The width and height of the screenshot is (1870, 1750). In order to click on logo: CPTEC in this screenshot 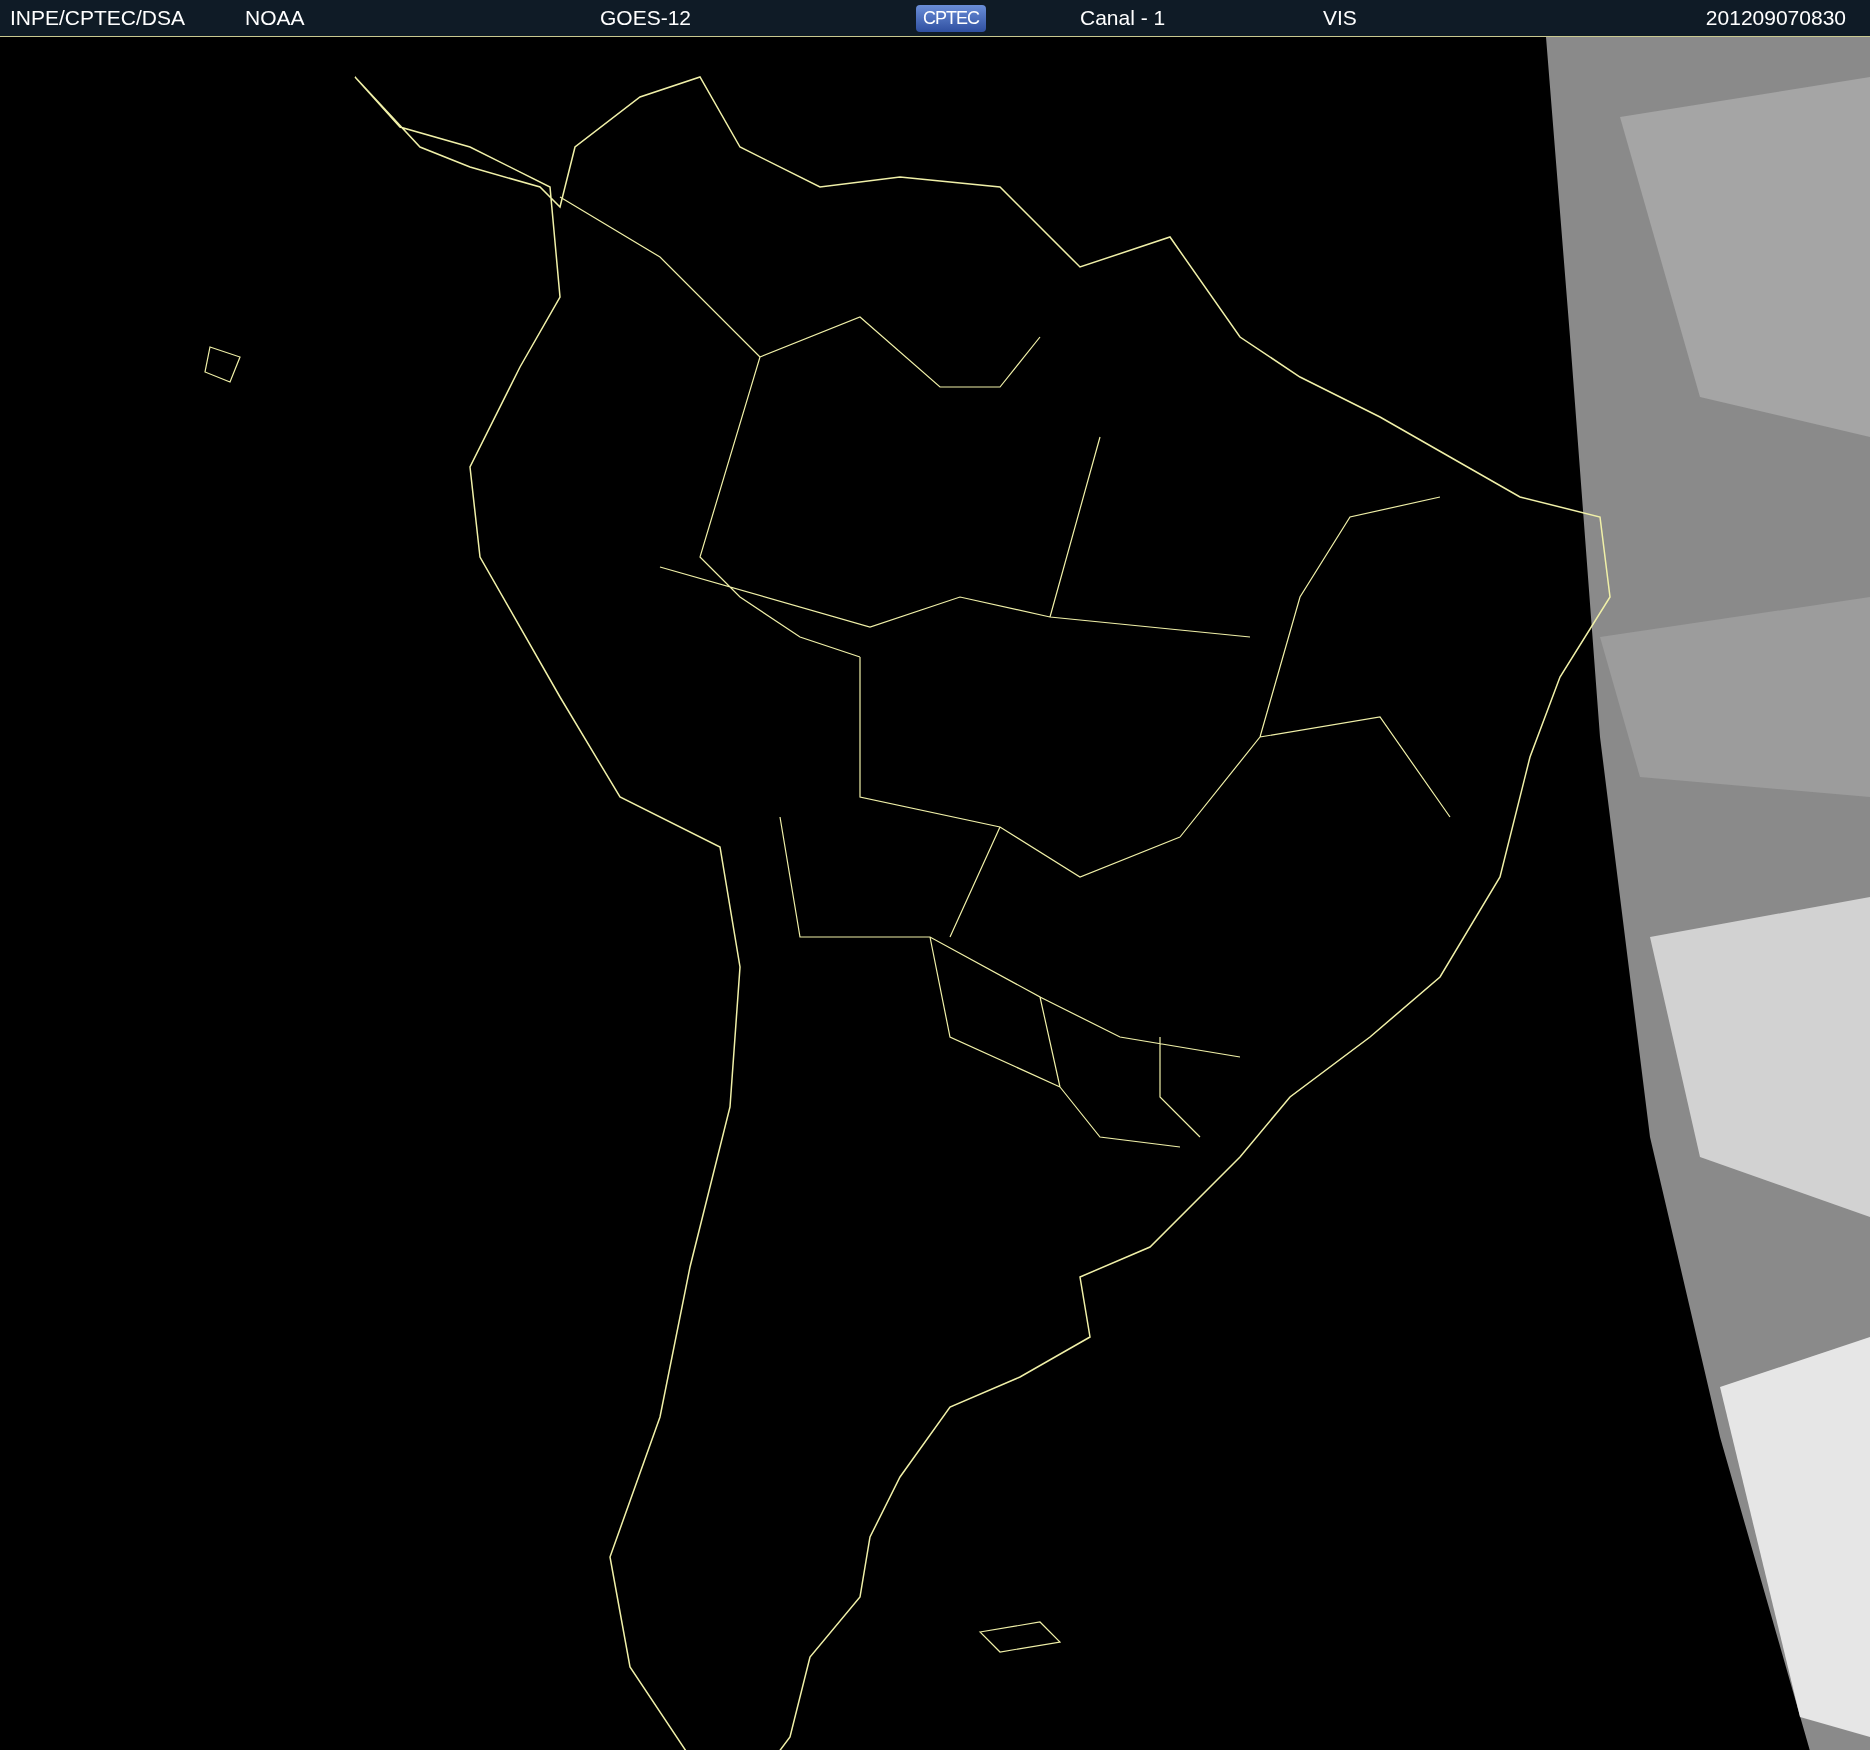, I will do `click(951, 18)`.